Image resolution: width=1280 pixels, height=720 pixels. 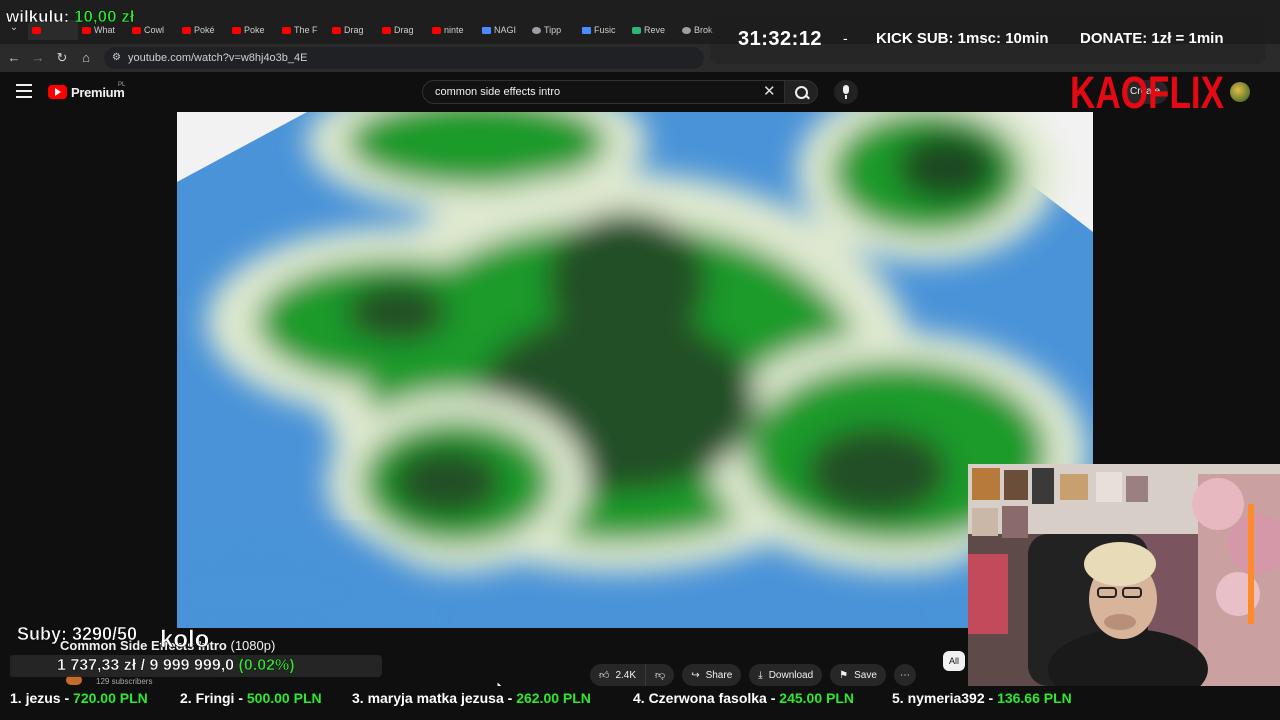 I want to click on tab-label: The F, so click(x=306, y=30).